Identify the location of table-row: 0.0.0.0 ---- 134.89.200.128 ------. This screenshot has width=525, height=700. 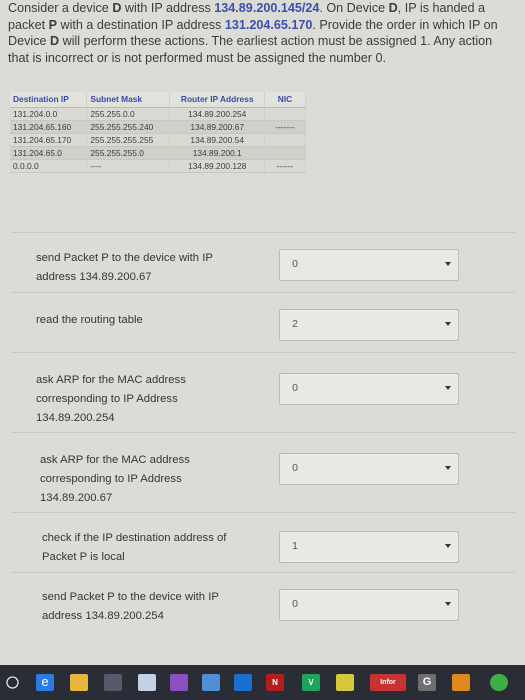
(158, 166).